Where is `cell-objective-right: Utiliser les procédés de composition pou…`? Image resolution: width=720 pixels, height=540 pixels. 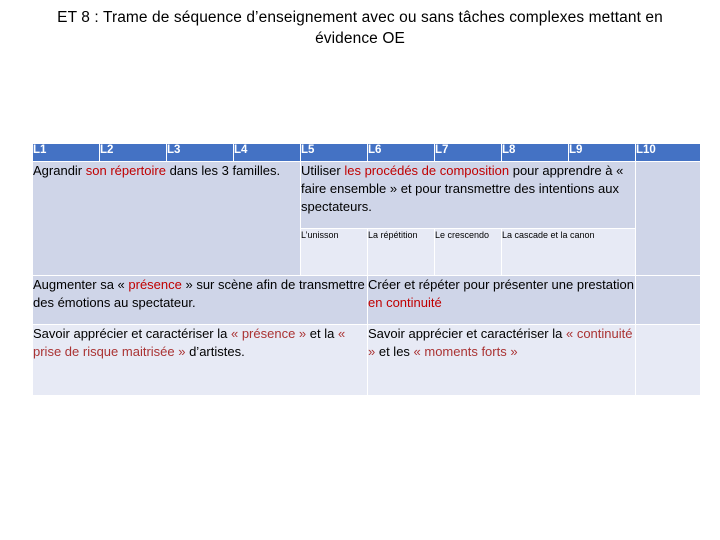 cell-objective-right: Utiliser les procédés de composition pou… is located at coordinates (468, 195).